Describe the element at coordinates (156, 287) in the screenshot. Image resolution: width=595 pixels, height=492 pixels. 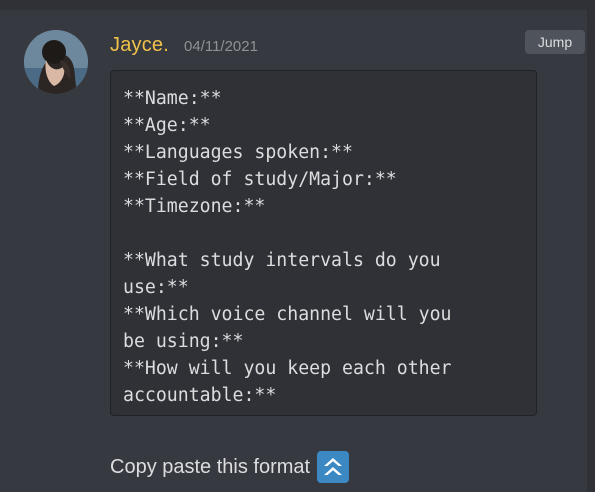
I see `code-line: use:**` at that location.